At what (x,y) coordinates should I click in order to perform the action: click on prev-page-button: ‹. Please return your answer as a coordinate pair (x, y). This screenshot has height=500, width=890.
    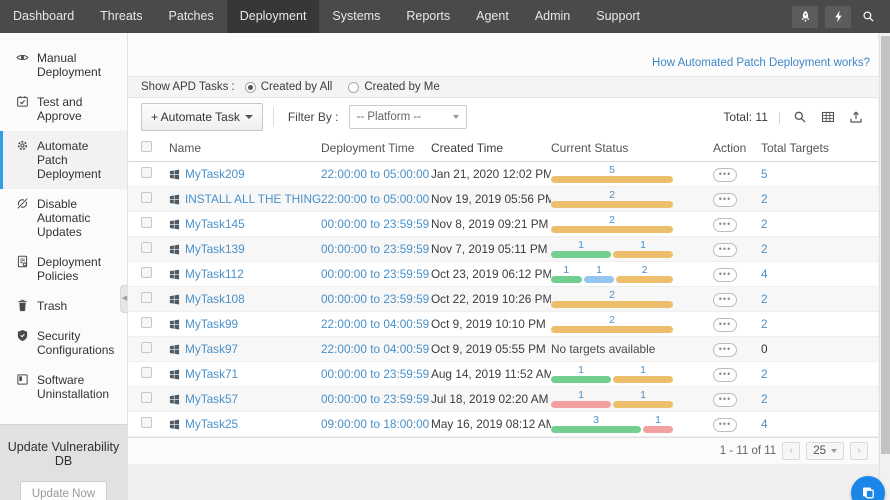
    Looking at the image, I should click on (791, 451).